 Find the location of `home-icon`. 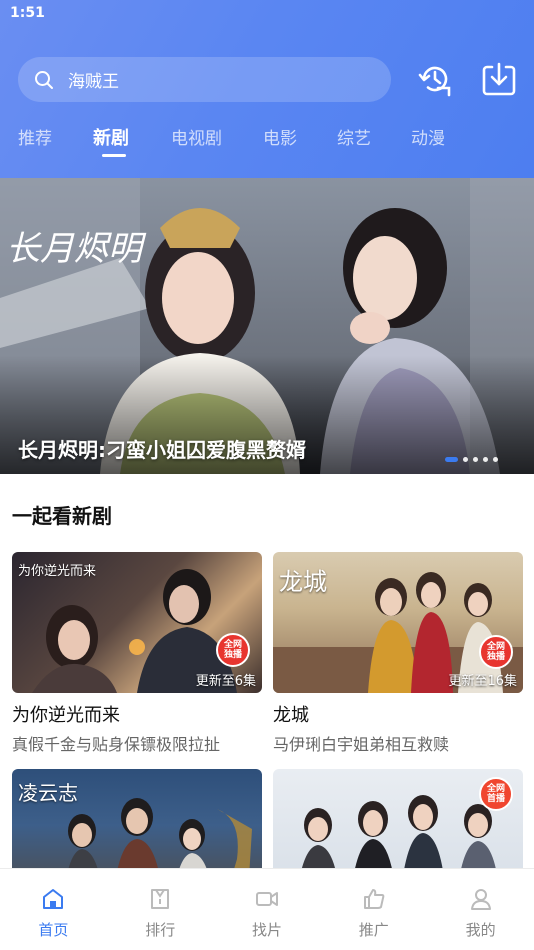

home-icon is located at coordinates (53, 899).